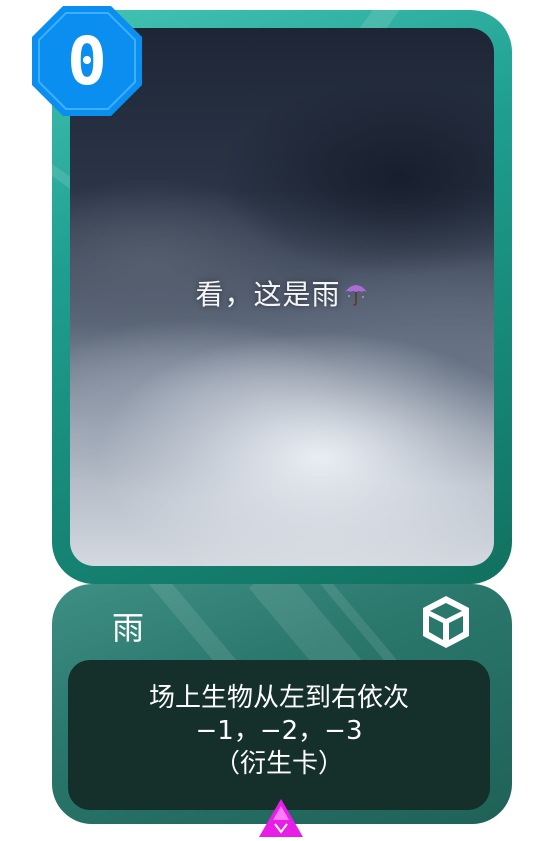 The width and height of the screenshot is (560, 841). Describe the element at coordinates (278, 764) in the screenshot. I see `description-line-3: （衍生卡）` at that location.